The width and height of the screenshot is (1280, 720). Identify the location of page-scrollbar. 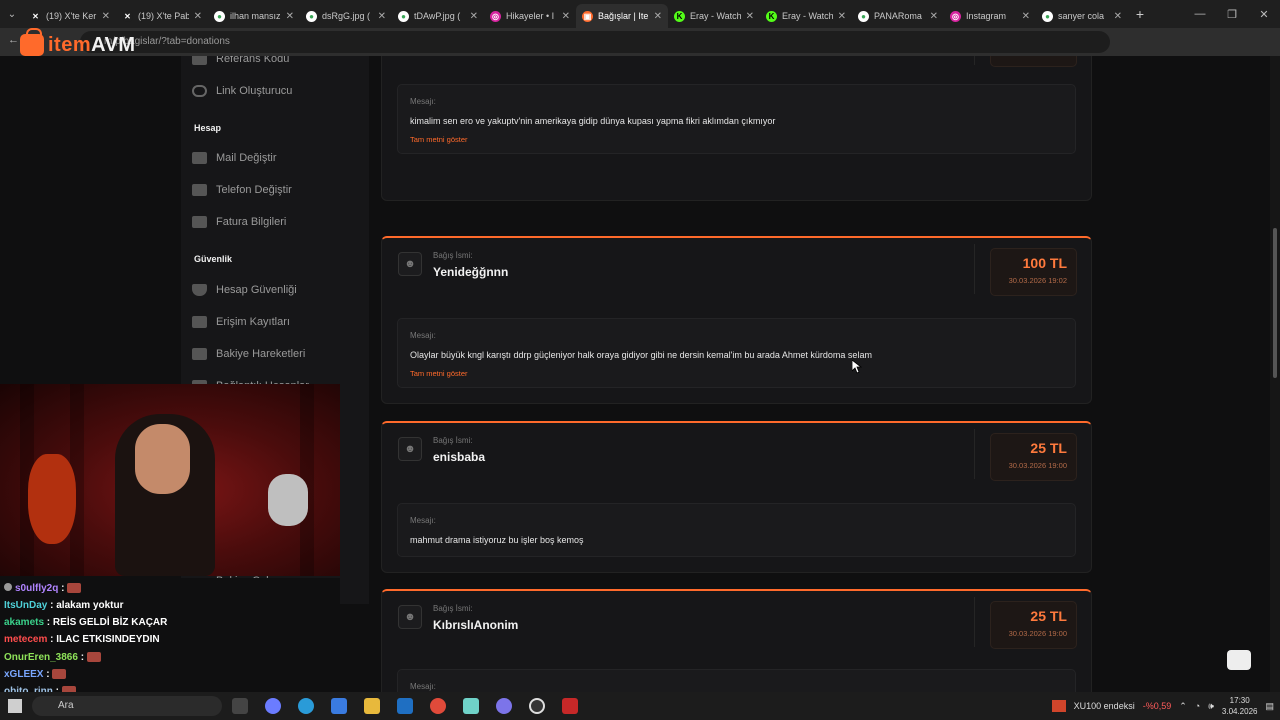
(1275, 374).